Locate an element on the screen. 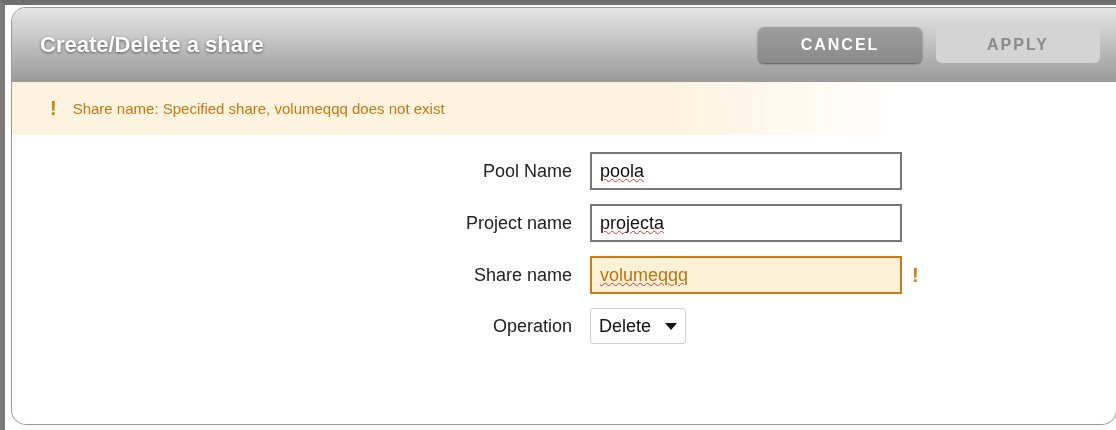 This screenshot has width=1116, height=430. text-field: poola is located at coordinates (746, 171).